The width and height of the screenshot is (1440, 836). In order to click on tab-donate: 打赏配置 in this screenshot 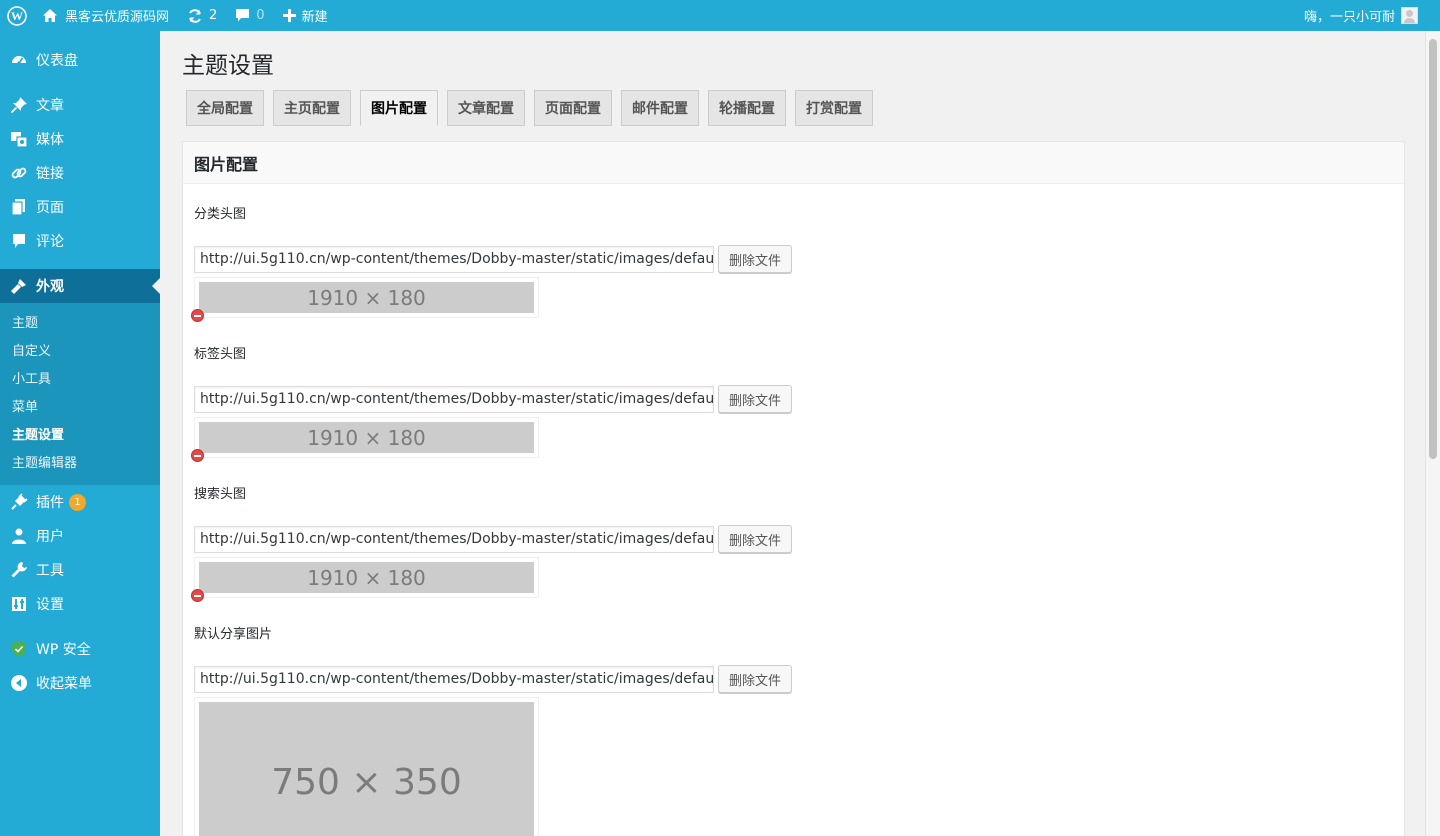, I will do `click(834, 108)`.